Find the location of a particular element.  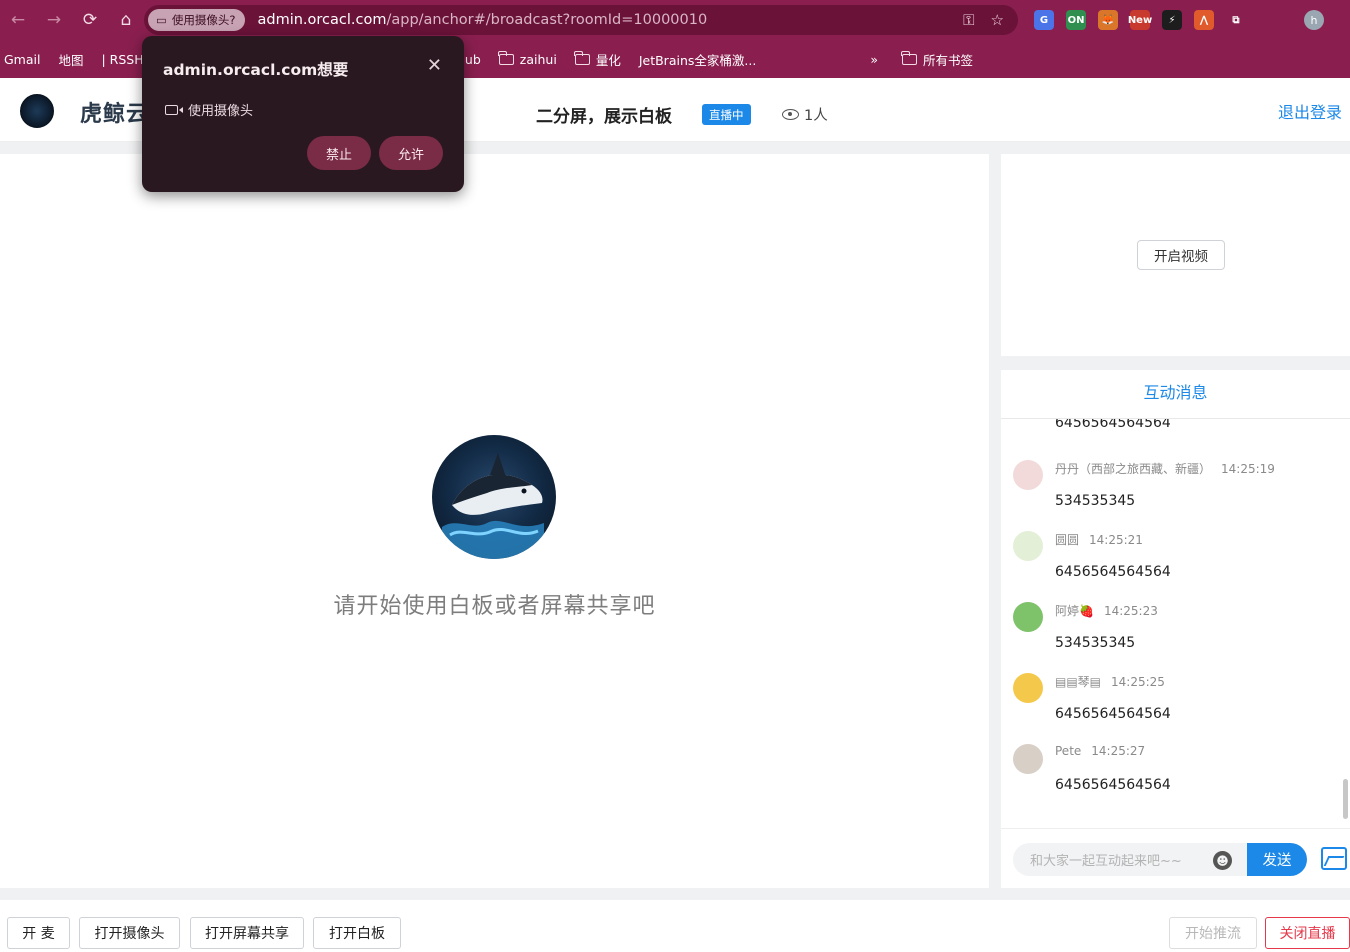

arrow-extension-icon: ⋀ is located at coordinates (1204, 20).